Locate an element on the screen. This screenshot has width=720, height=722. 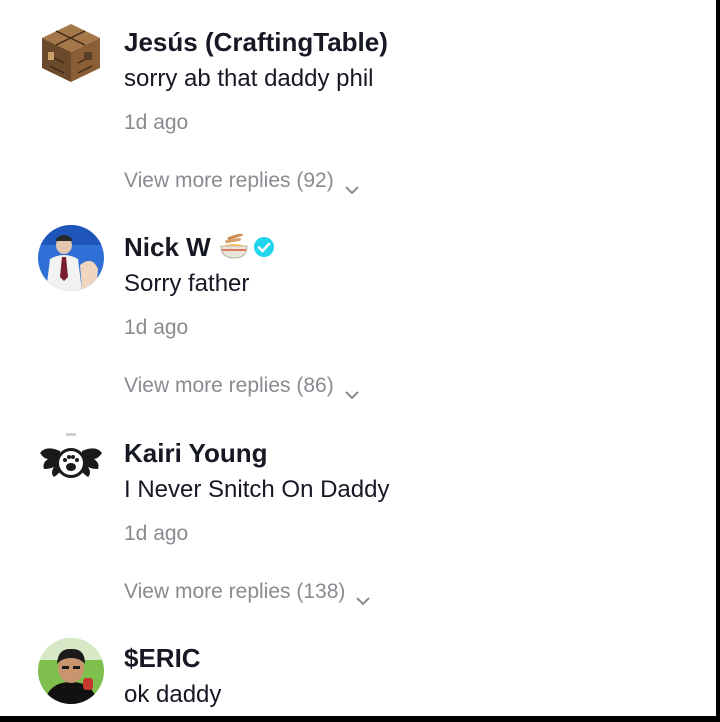
noodle-bowl-emoji is located at coordinates (234, 247).